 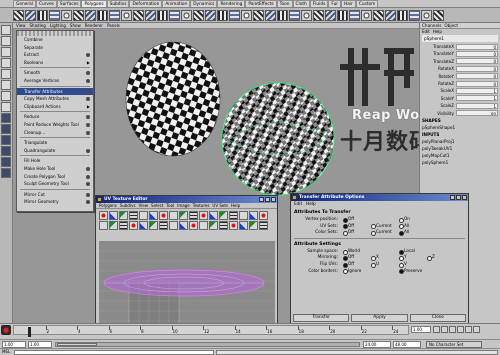 What do you see at coordinates (404, 226) in the screenshot?
I see `radio-all: All` at bounding box center [404, 226].